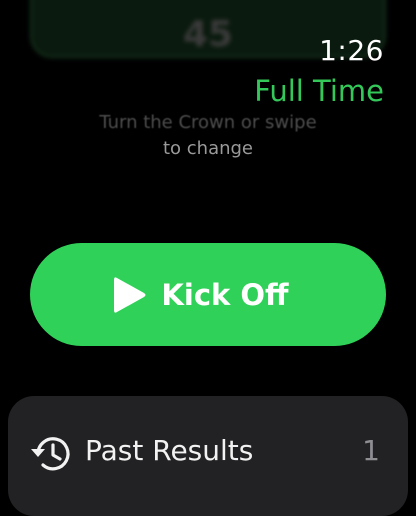 The height and width of the screenshot is (516, 416). I want to click on past-results-count: 1, so click(371, 450).